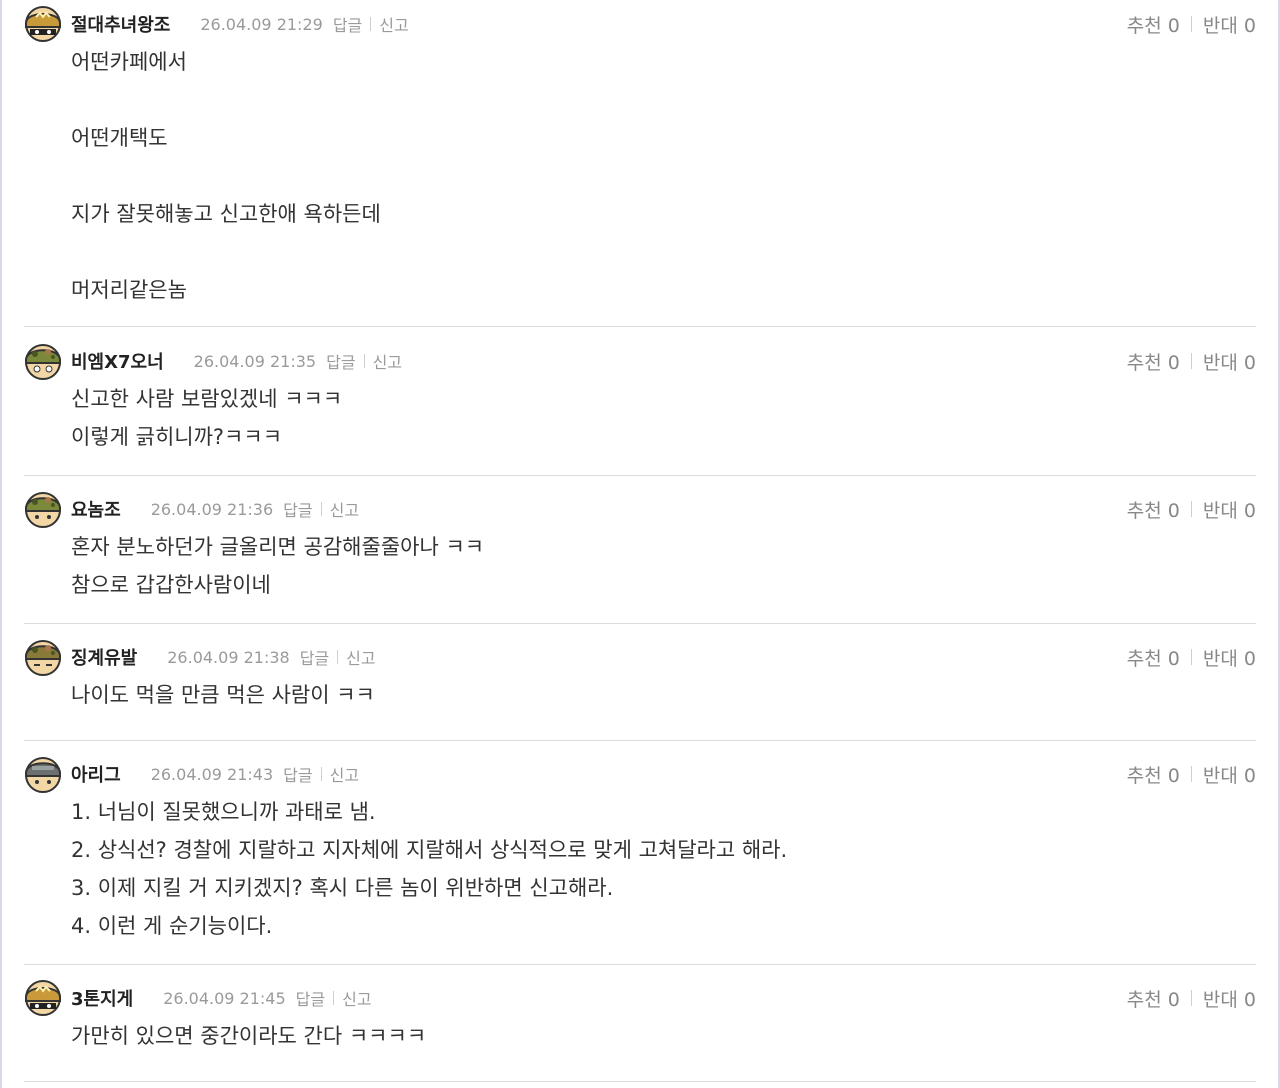  Describe the element at coordinates (207, 399) in the screenshot. I see `comment-text-line: 신고한 사람 보람있겠네 ㅋㅋㅋ` at that location.